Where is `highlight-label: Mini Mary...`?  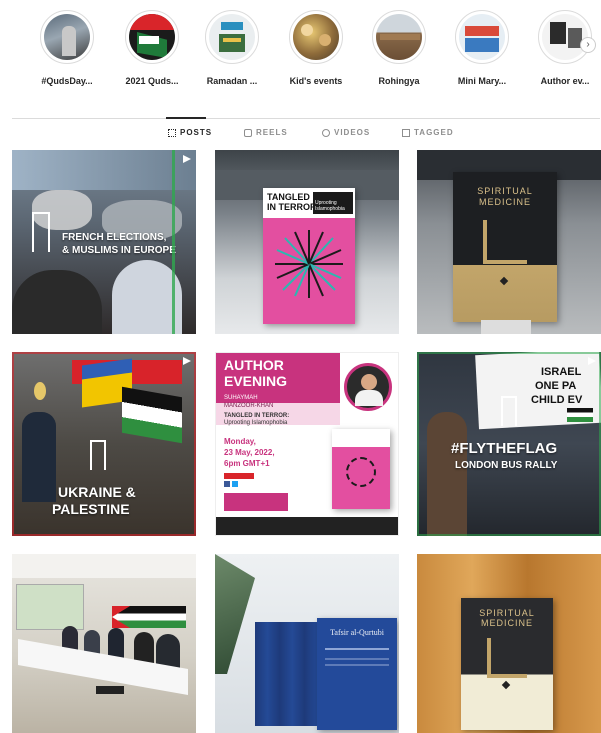 highlight-label: Mini Mary... is located at coordinates (482, 81).